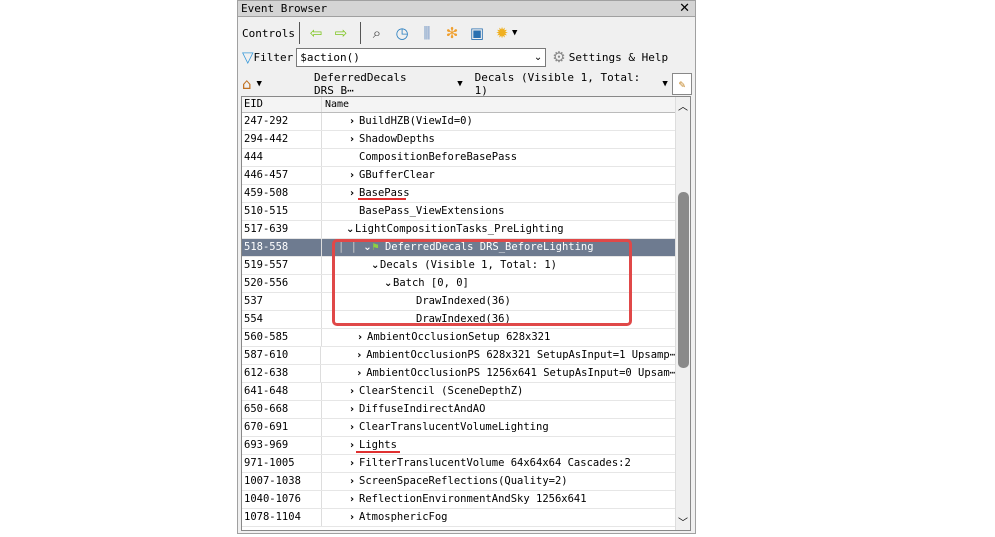  Describe the element at coordinates (459, 212) in the screenshot. I see `table-row: 510-515 BasePass_ViewExtensions` at that location.